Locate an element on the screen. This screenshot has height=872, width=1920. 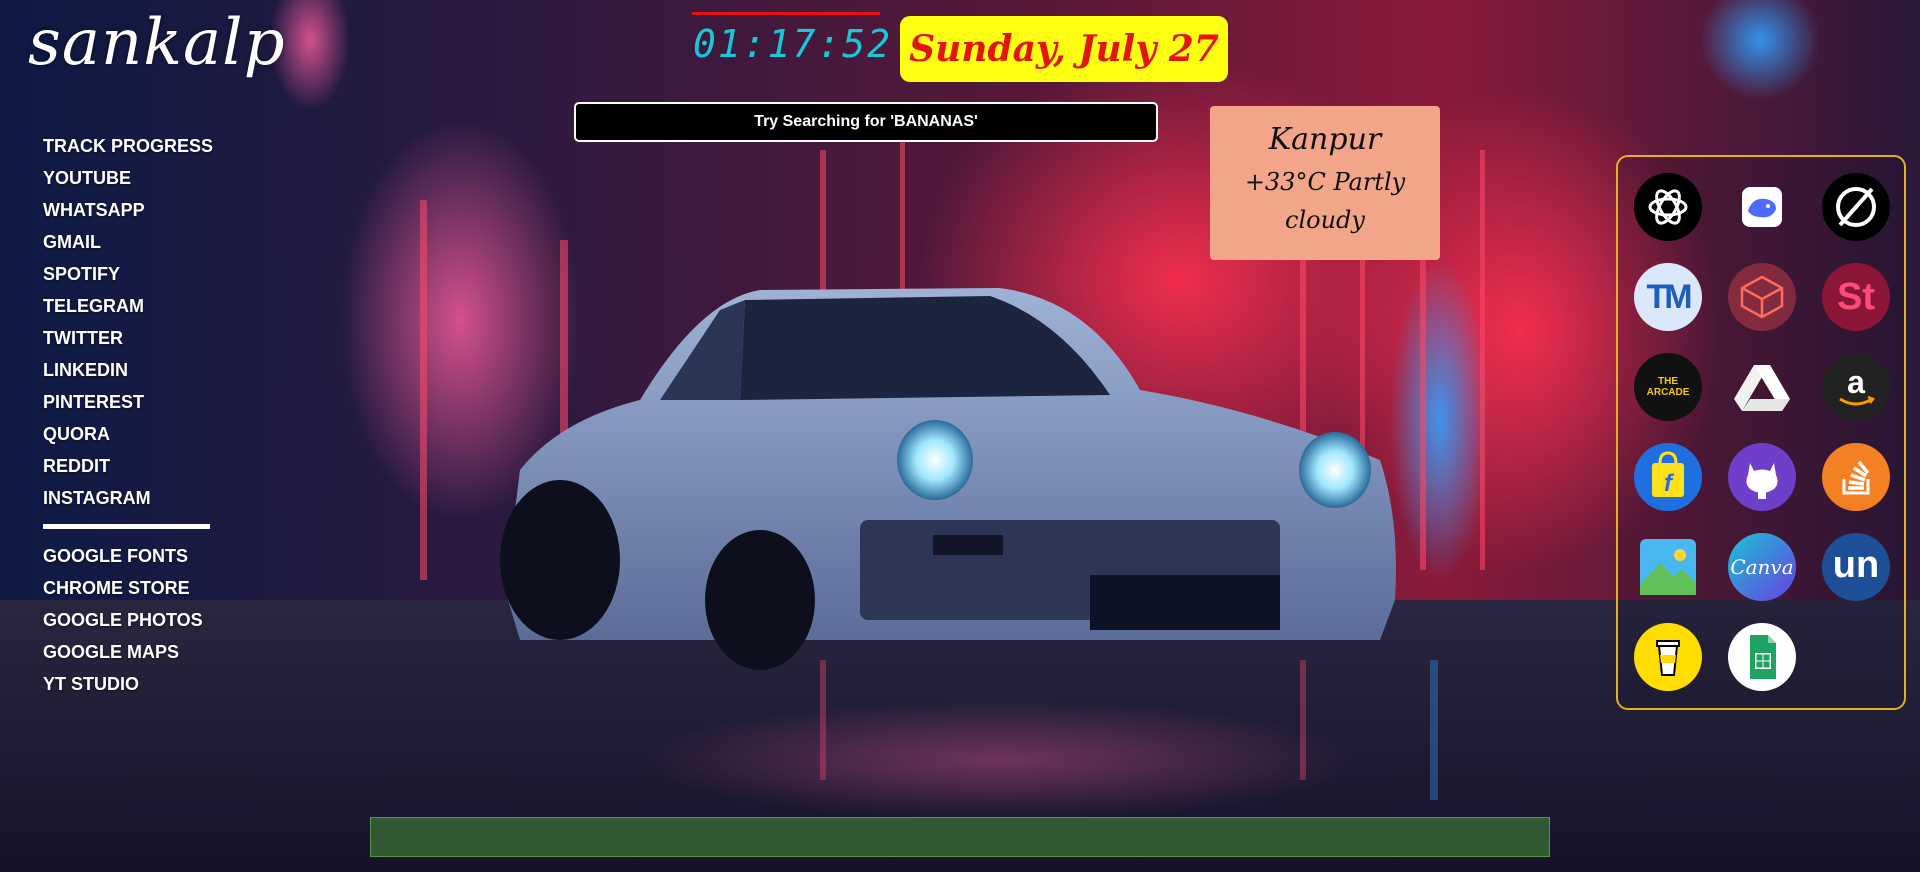
digital-clock: 01:17:52 is located at coordinates (793, 44).